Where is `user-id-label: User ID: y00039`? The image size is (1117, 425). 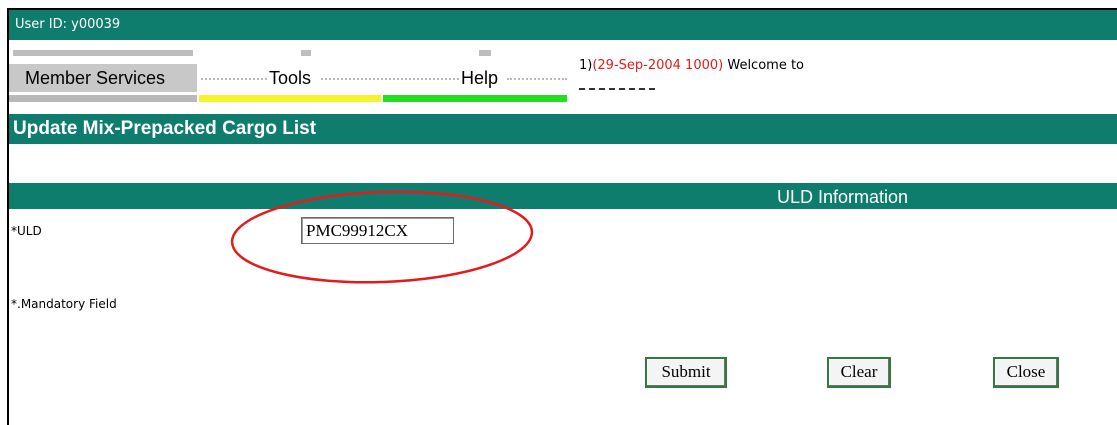
user-id-label: User ID: y00039 is located at coordinates (68, 24).